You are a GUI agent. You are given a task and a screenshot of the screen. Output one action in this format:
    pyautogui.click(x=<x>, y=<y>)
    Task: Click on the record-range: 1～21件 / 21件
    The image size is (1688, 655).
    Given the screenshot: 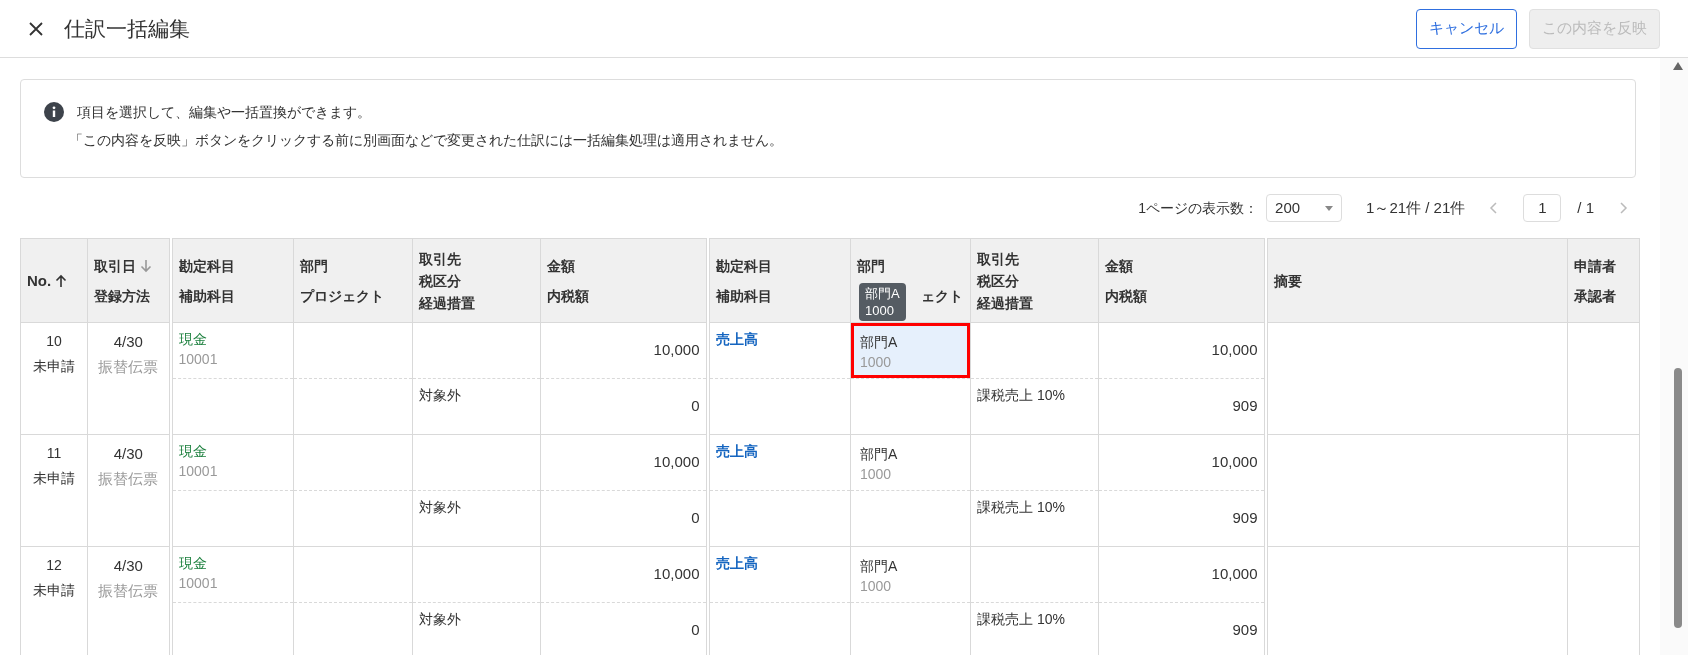 What is the action you would take?
    pyautogui.click(x=1416, y=207)
    